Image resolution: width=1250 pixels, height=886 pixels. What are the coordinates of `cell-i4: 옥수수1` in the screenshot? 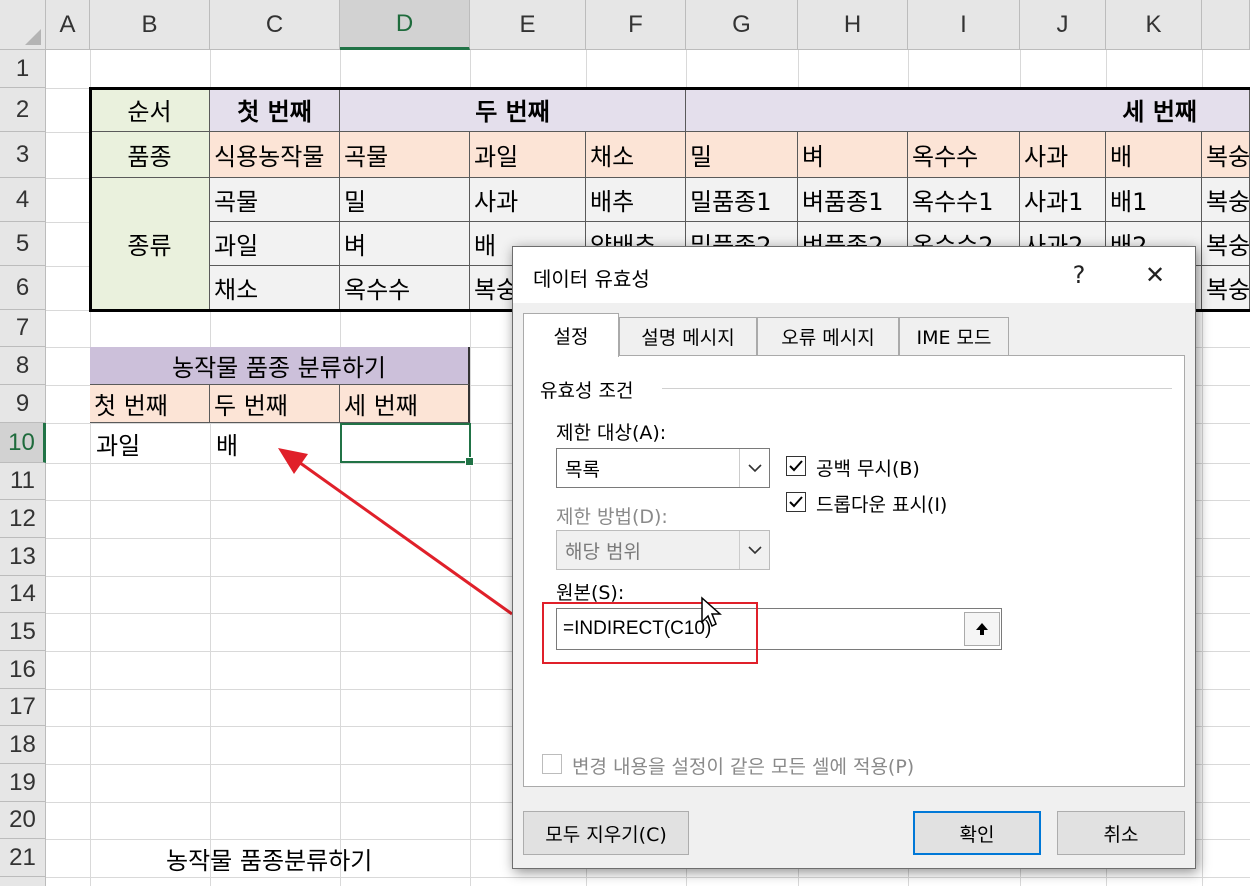 It's located at (964, 200).